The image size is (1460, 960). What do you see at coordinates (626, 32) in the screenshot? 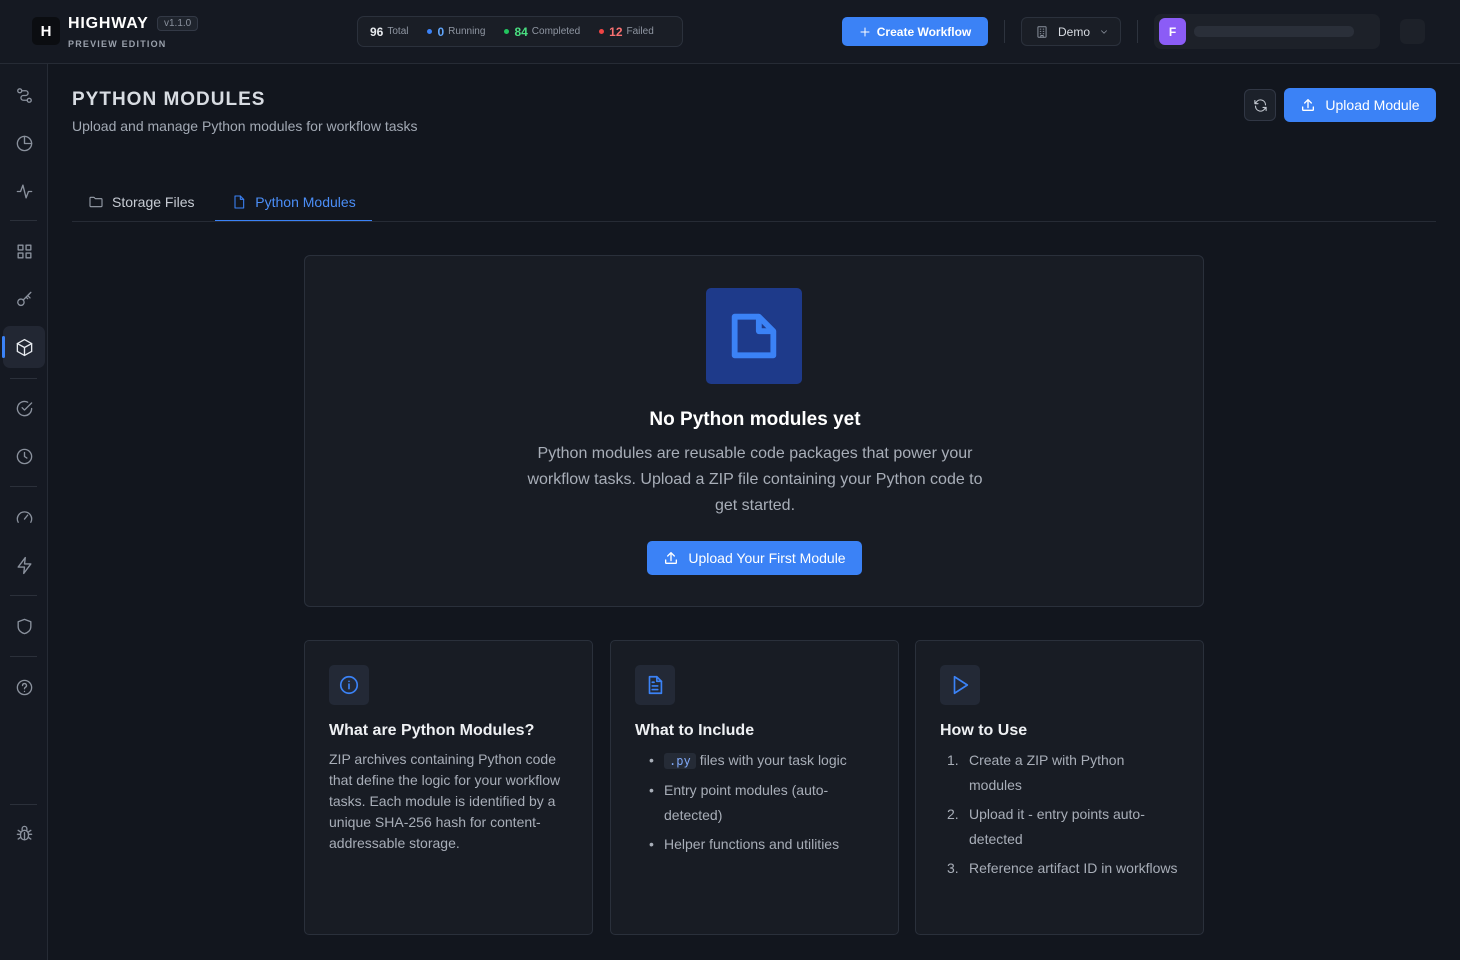
I see `stat-failed: 12 Failed` at bounding box center [626, 32].